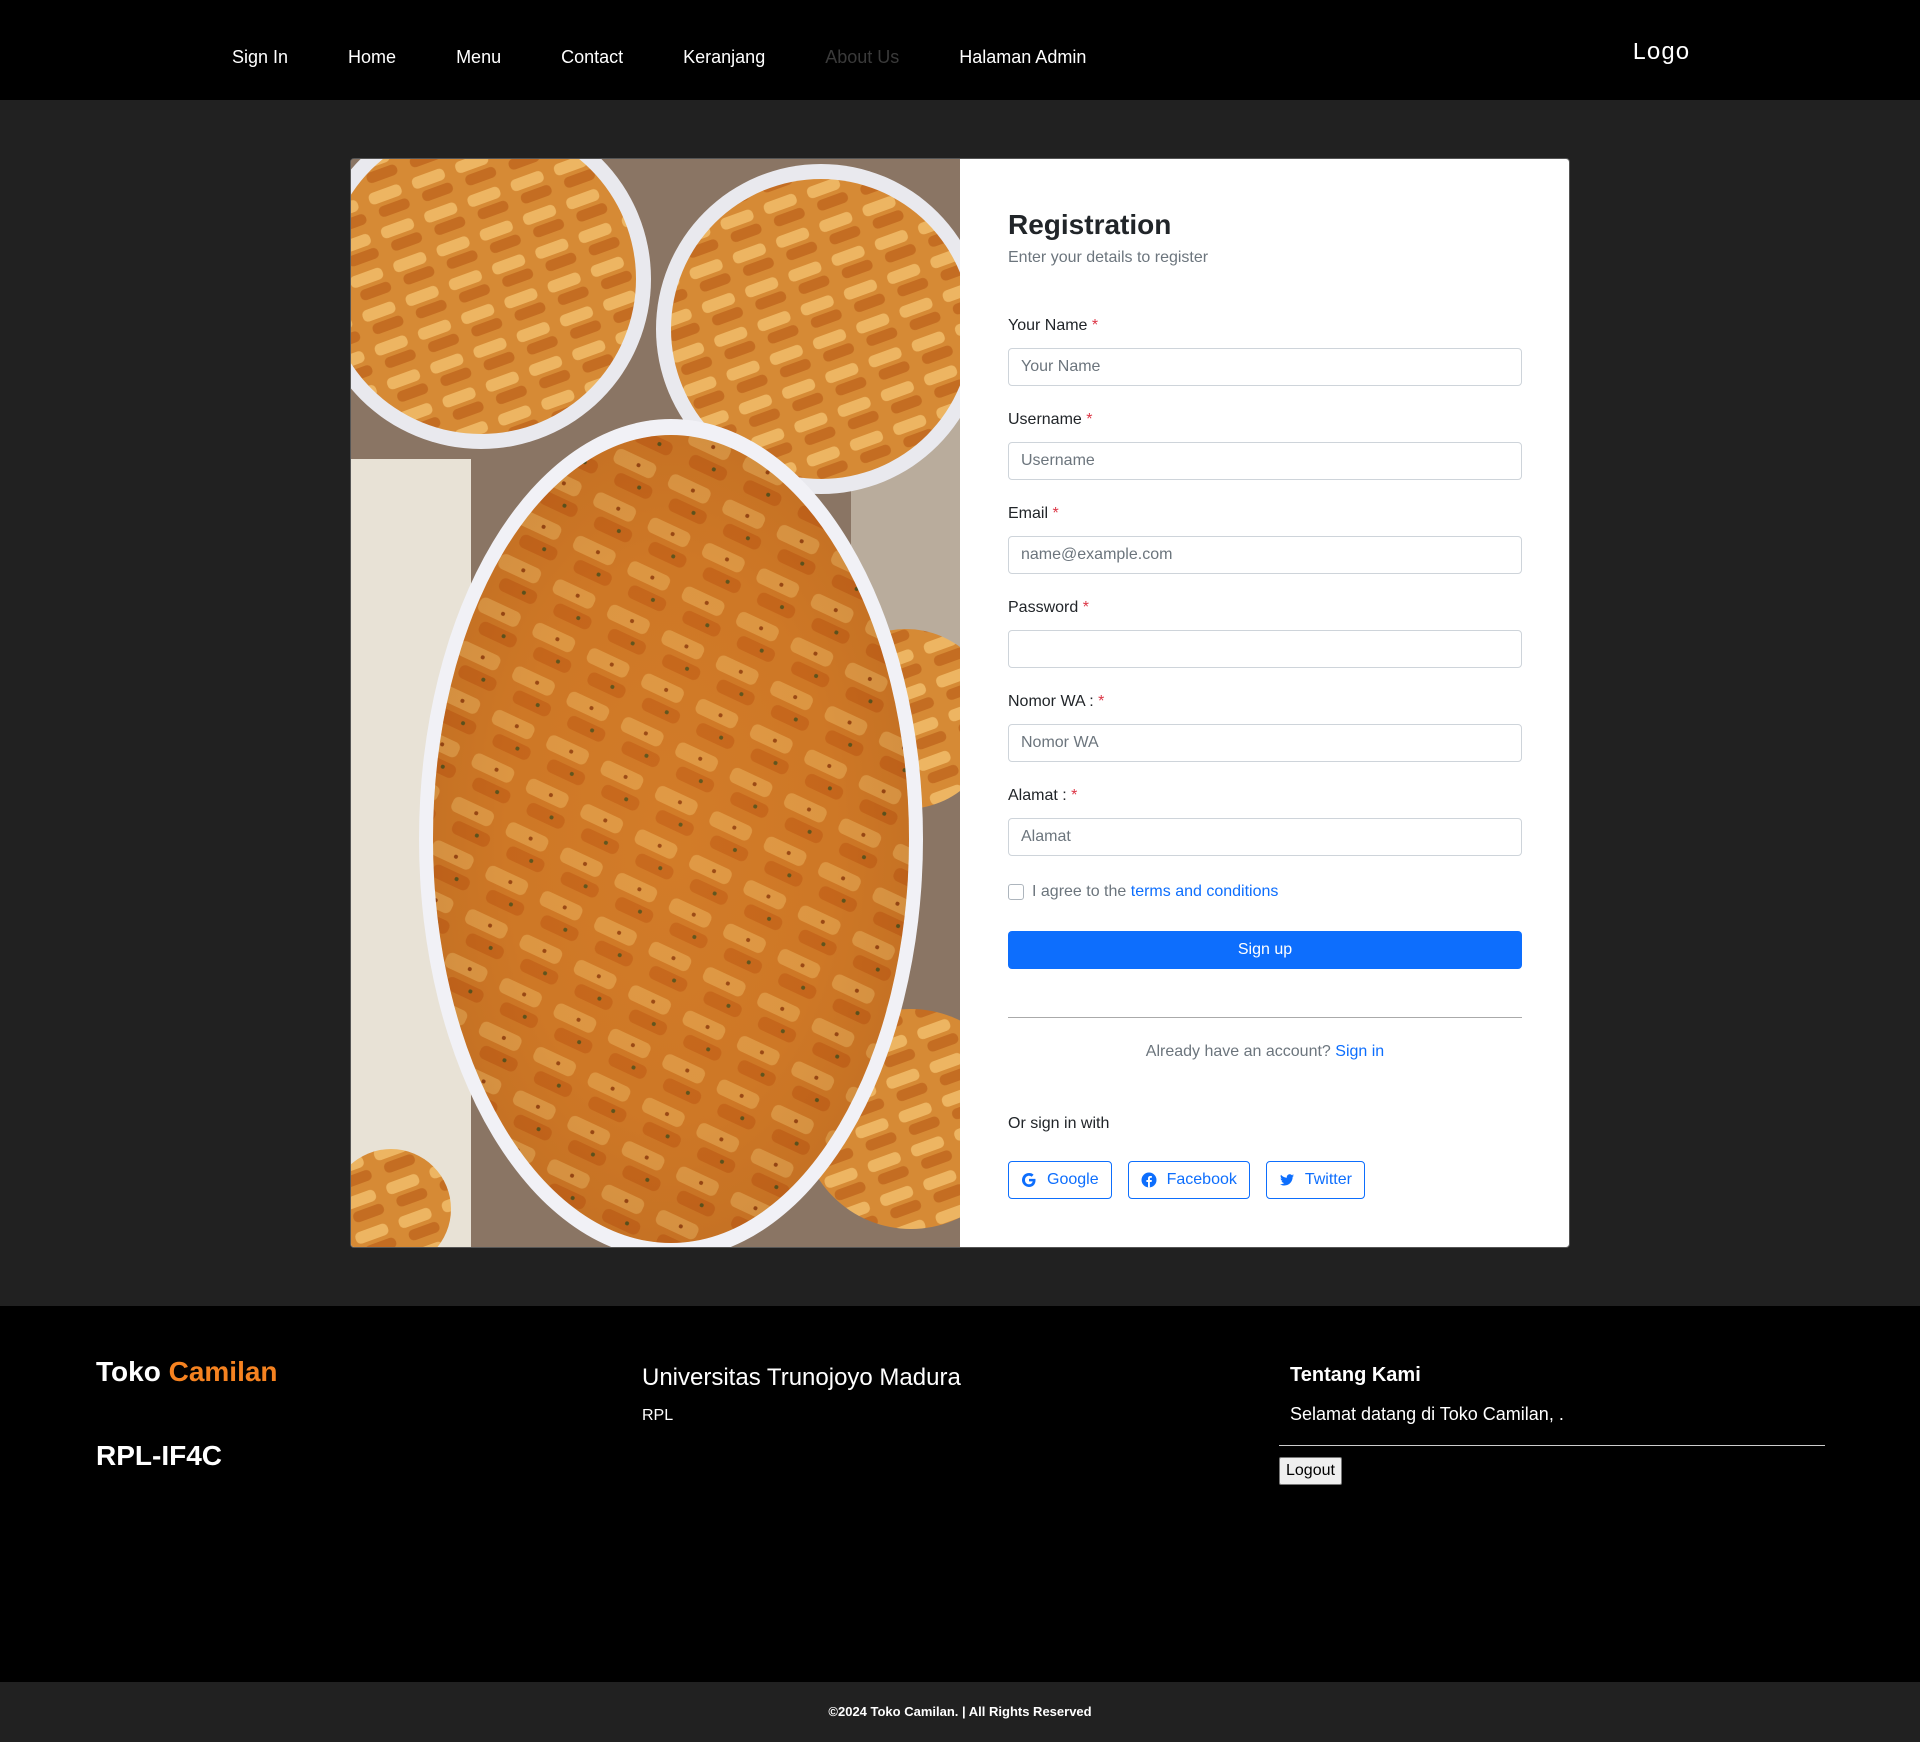 This screenshot has height=1742, width=1920. Describe the element at coordinates (592, 57) in the screenshot. I see `nav-contact: Contact` at that location.